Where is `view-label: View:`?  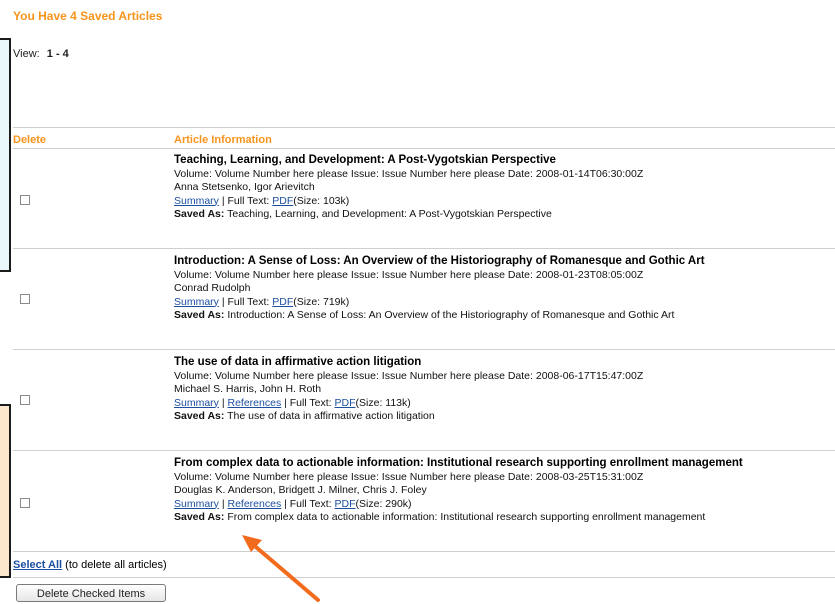 view-label: View: is located at coordinates (26, 54).